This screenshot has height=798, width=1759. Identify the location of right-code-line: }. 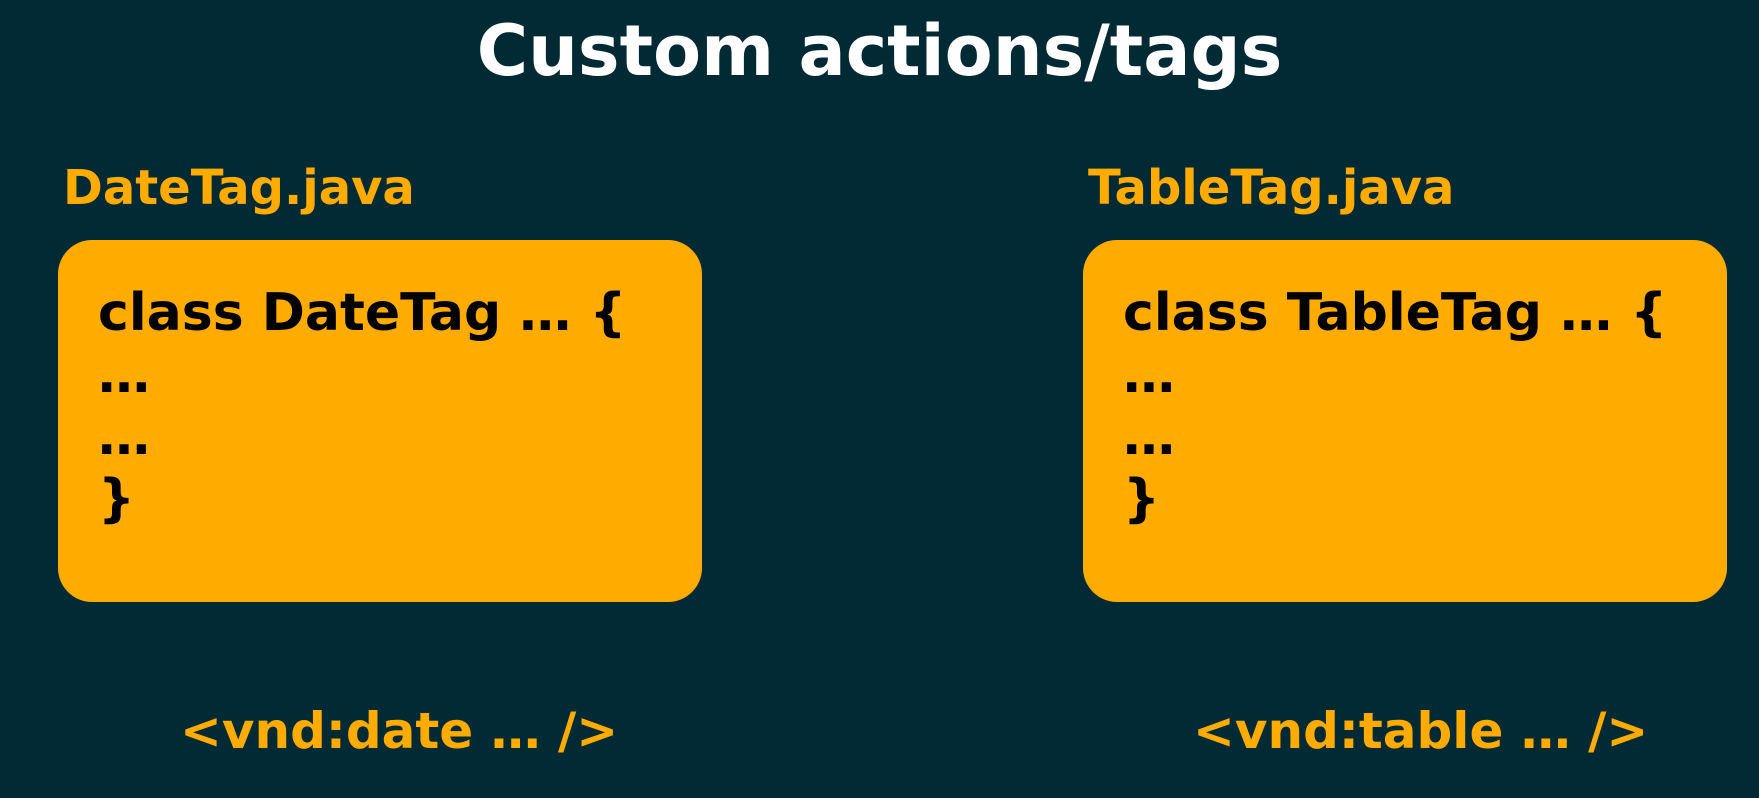
(1142, 499).